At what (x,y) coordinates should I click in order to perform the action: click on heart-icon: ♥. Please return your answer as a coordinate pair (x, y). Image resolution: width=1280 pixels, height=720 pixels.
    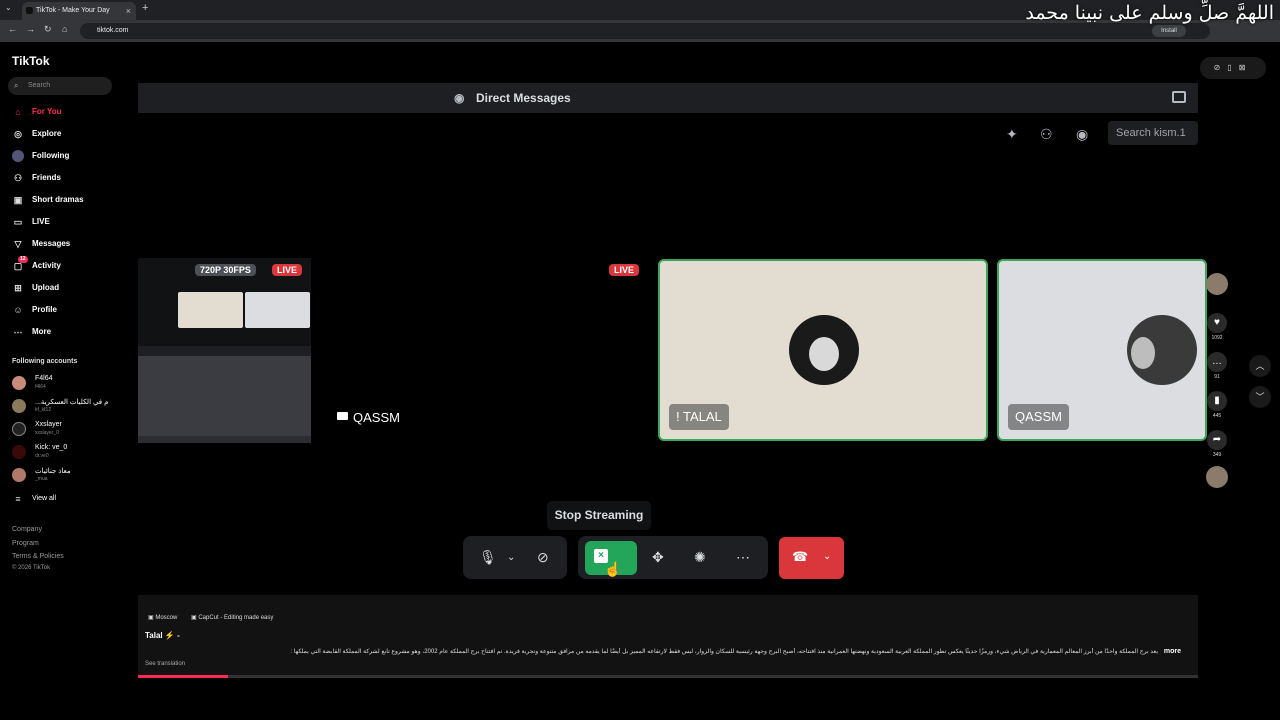
    Looking at the image, I should click on (1217, 323).